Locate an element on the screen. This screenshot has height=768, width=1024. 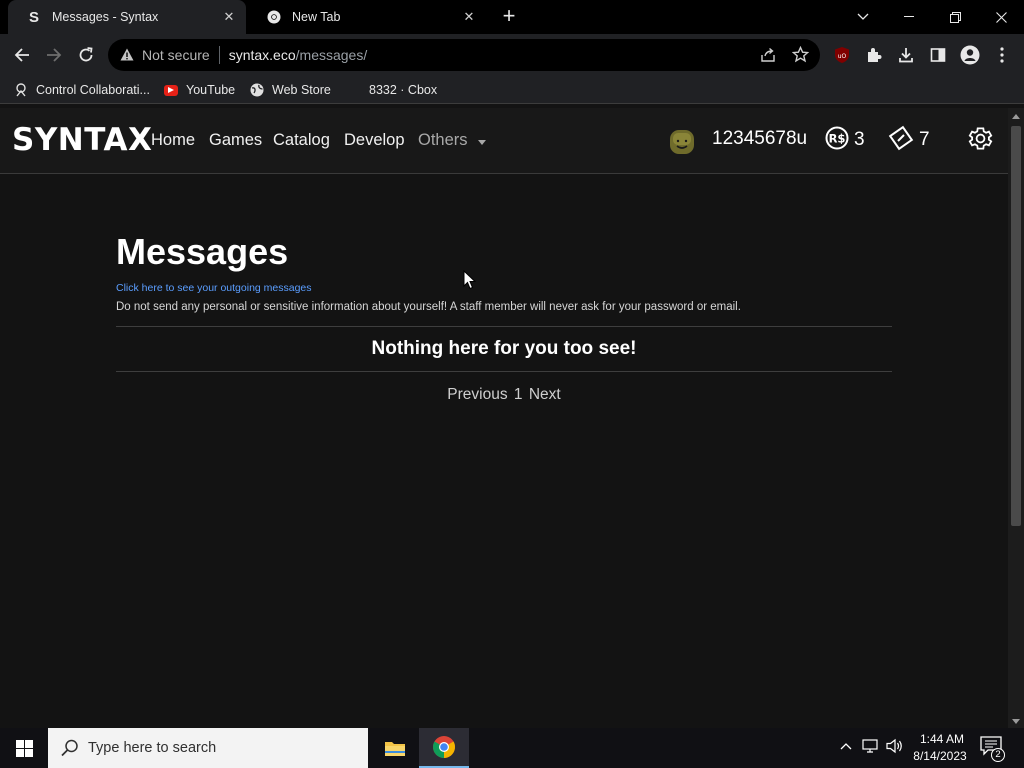
tab-search-chevron-icon is located at coordinates (863, 17).